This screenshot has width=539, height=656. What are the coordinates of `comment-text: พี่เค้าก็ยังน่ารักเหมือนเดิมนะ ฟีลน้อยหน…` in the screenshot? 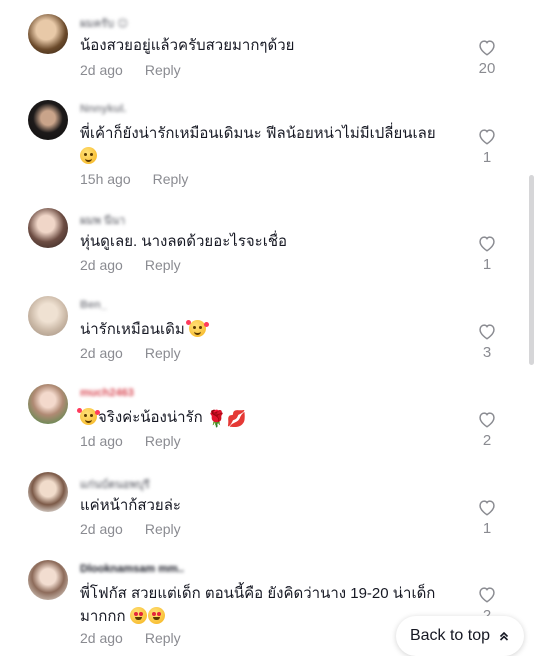 It's located at (267, 145).